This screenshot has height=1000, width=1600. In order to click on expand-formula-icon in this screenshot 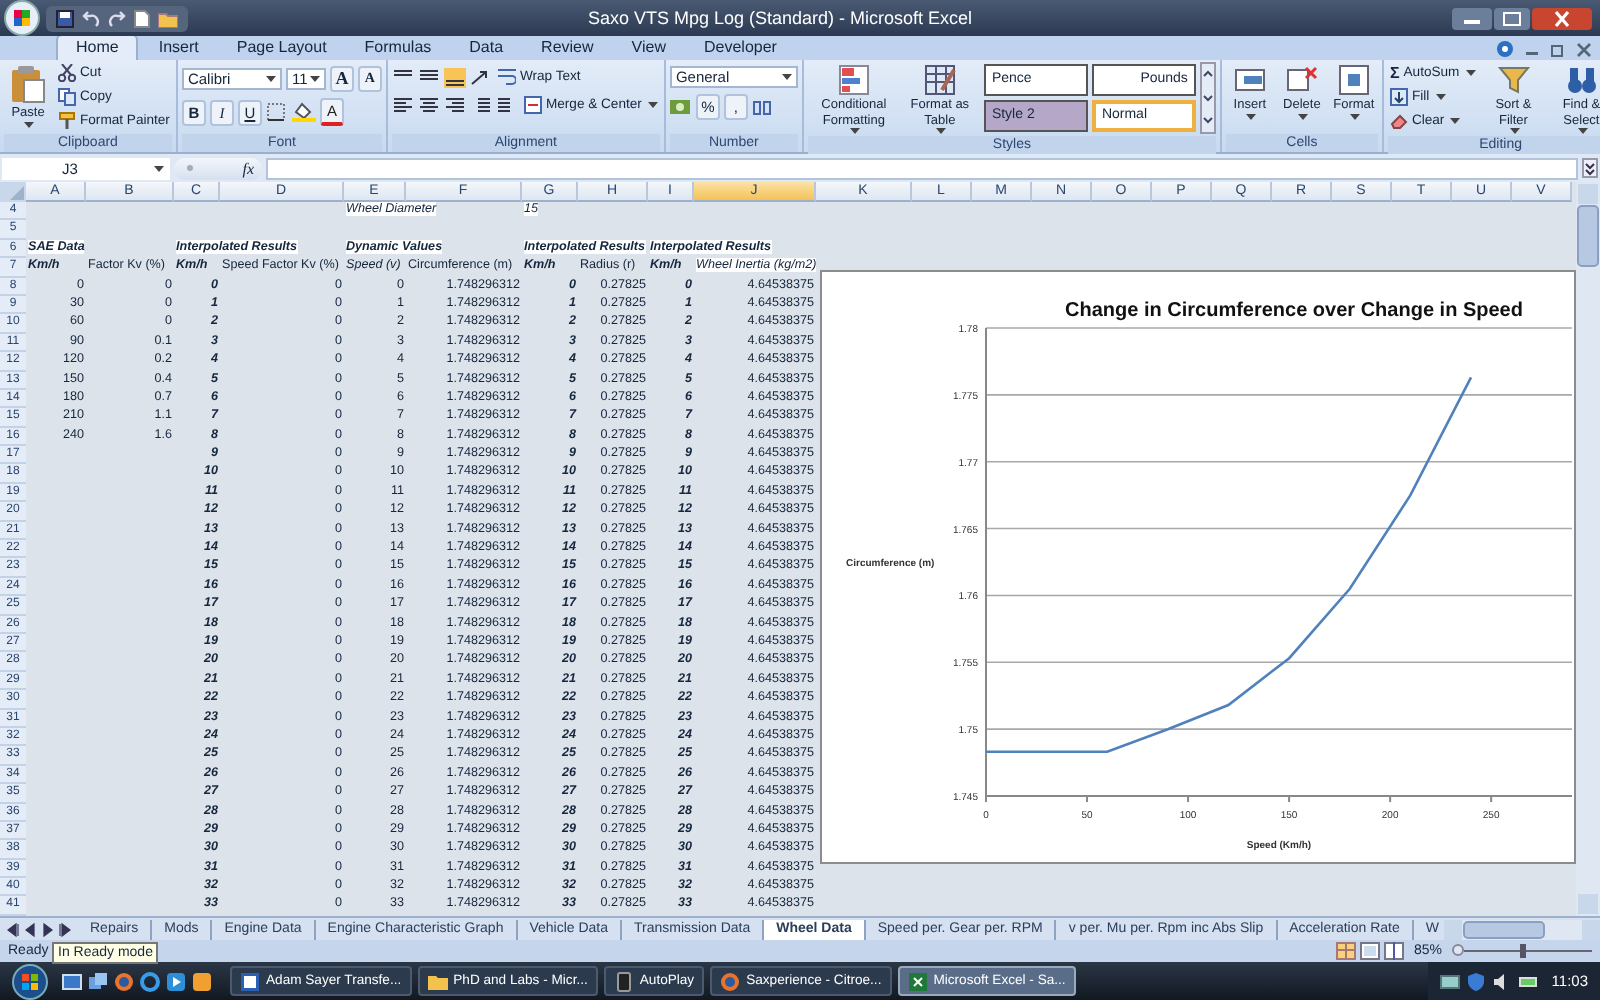, I will do `click(1590, 168)`.